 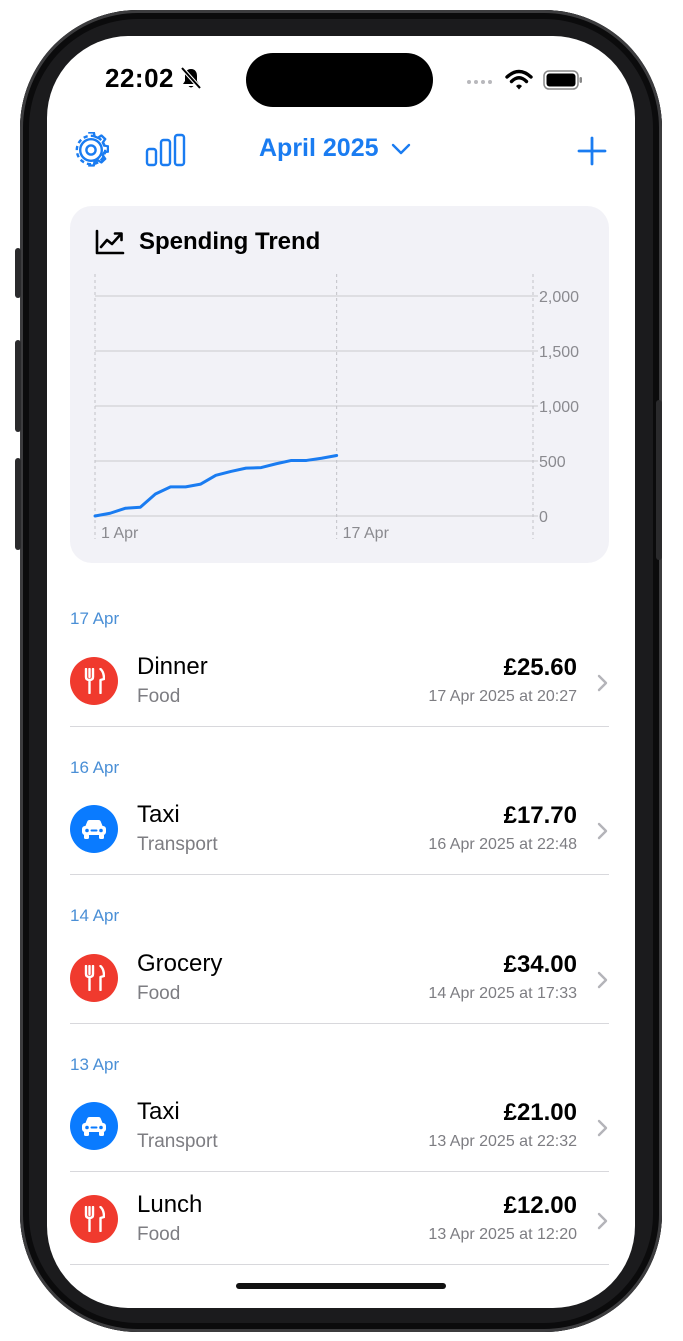 What do you see at coordinates (95, 618) in the screenshot?
I see `section-header: 17 Apr` at bounding box center [95, 618].